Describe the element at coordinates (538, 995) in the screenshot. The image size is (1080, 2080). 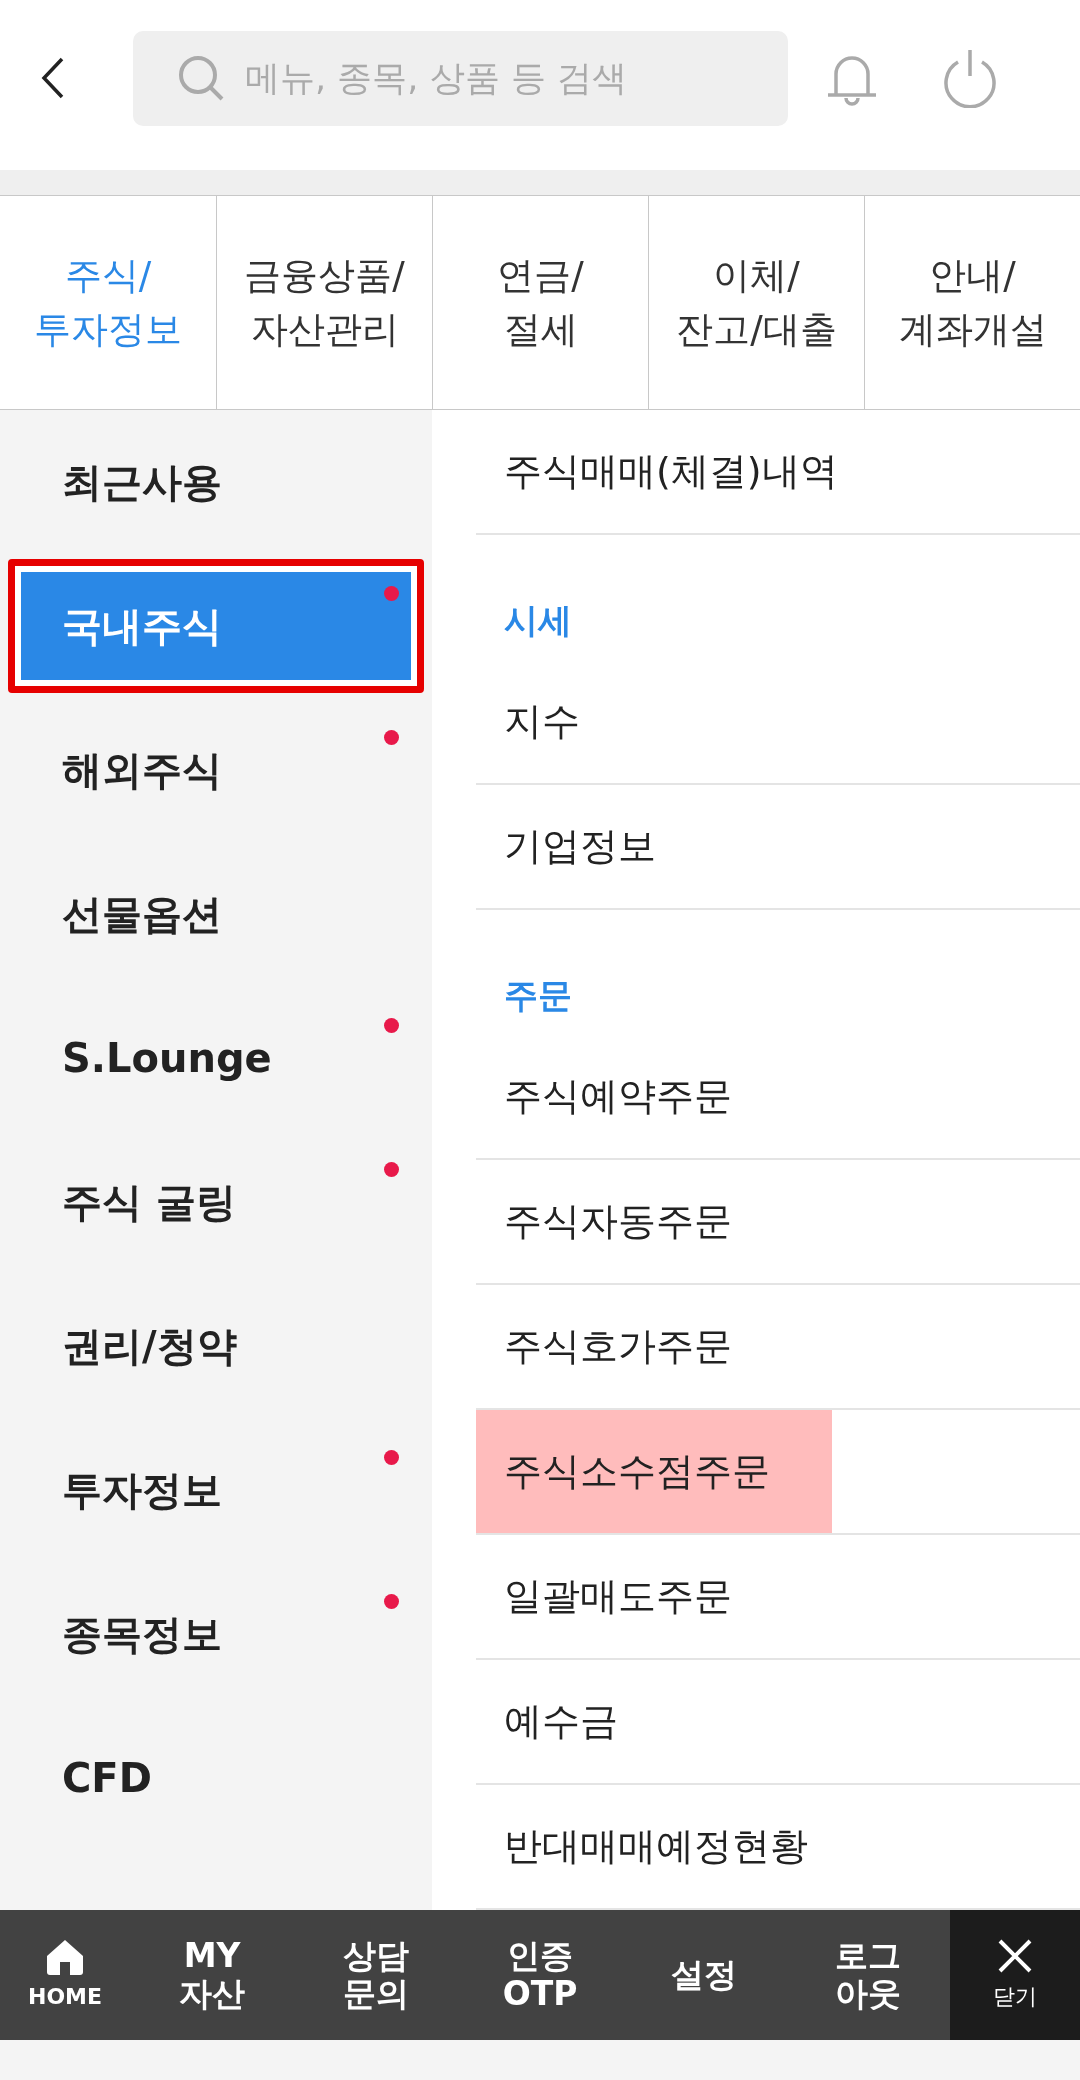
I see `section-heading: 주문` at that location.